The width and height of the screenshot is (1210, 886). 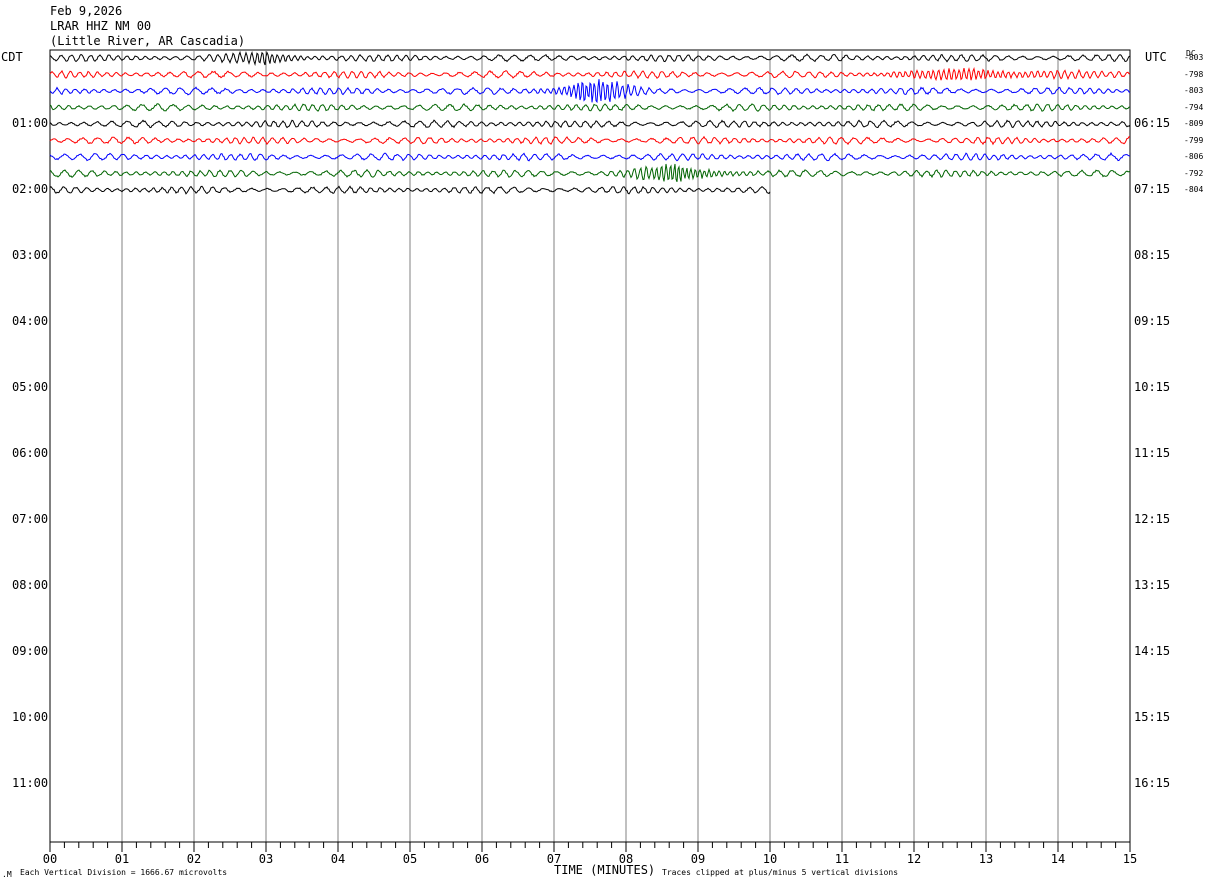 I want to click on right-hour-label: 14:15, so click(x=1152, y=651).